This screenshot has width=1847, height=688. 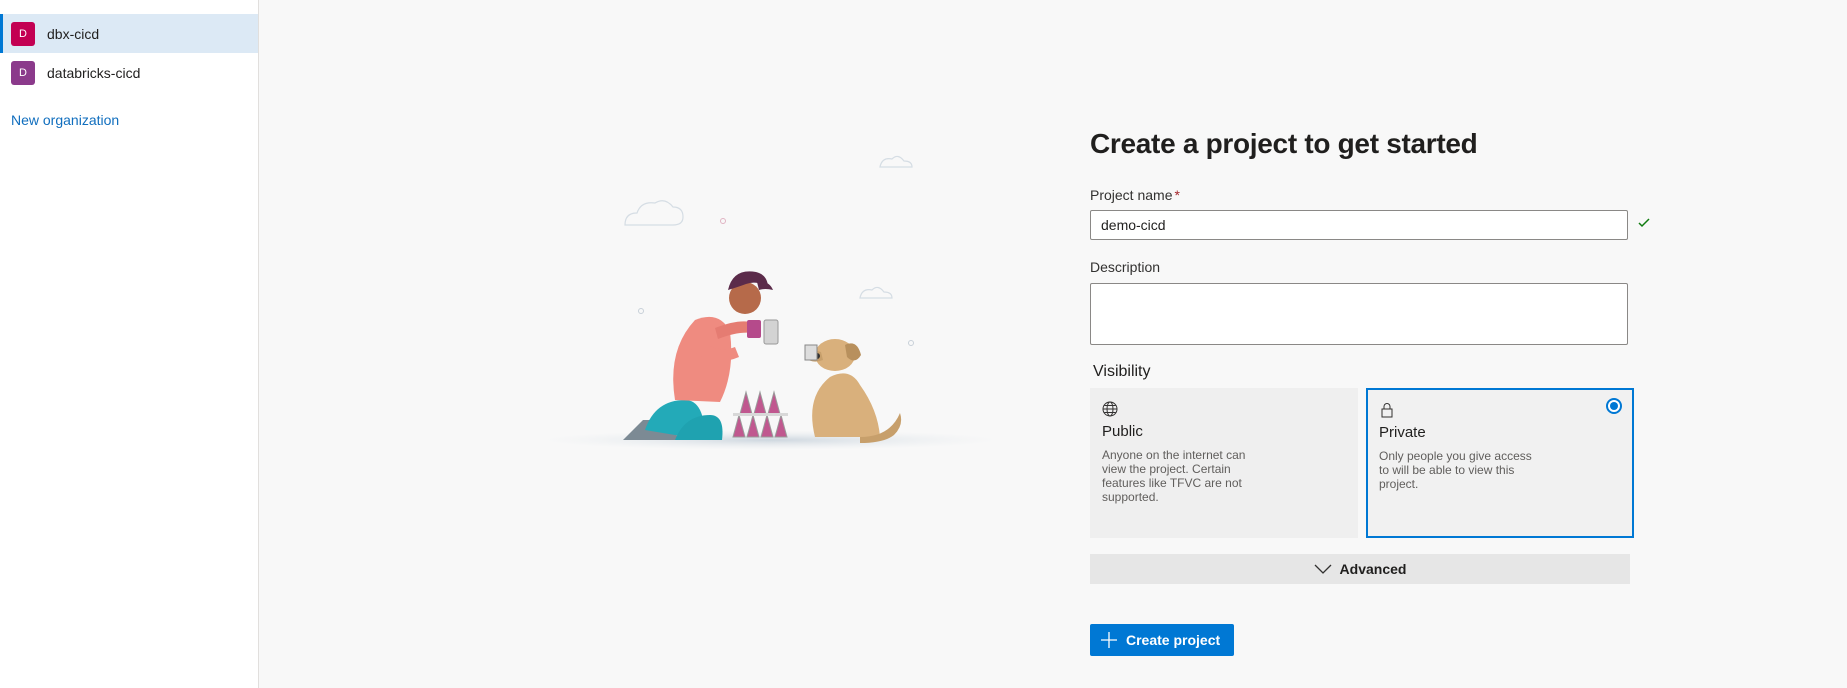 I want to click on advanced-label: Advanced, so click(x=1373, y=569).